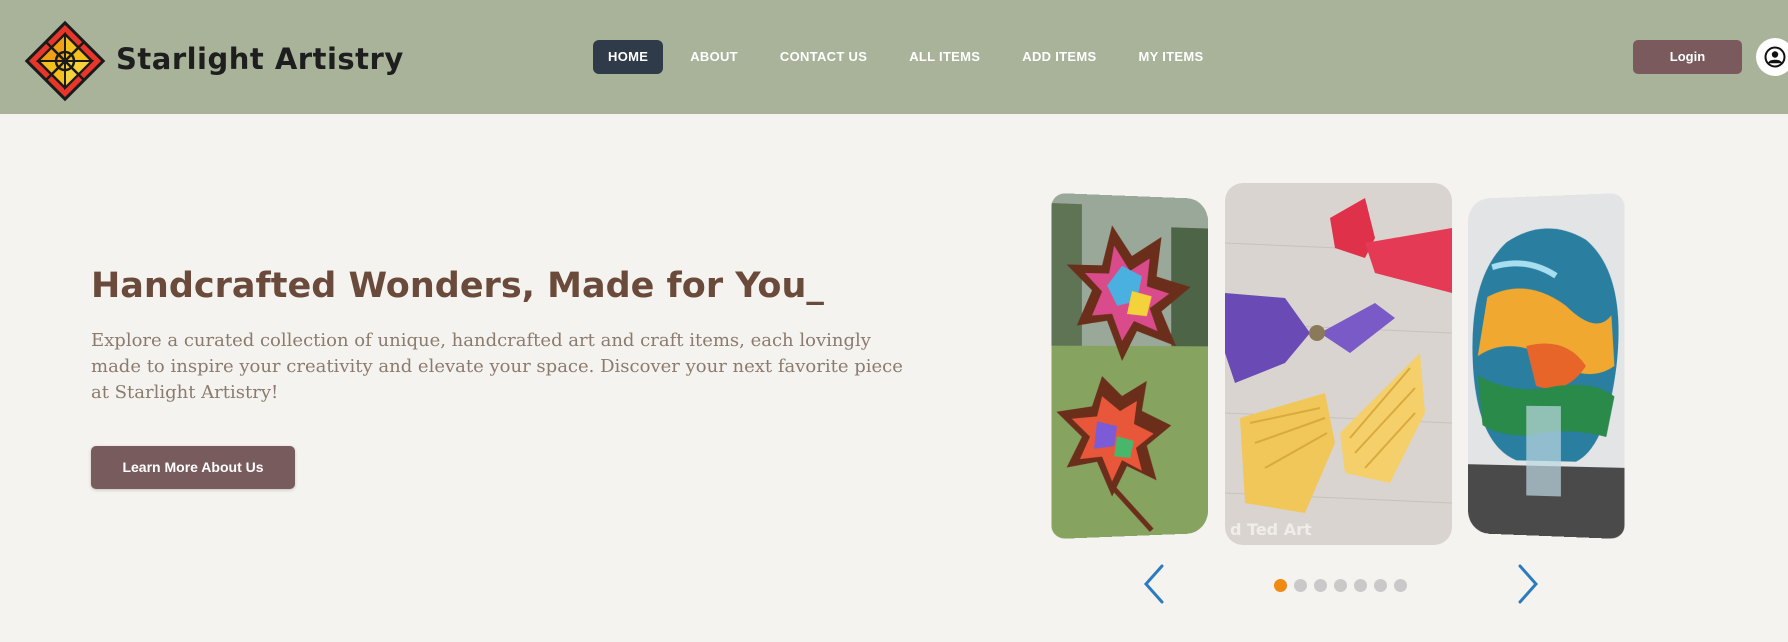 Image resolution: width=1788 pixels, height=642 pixels. I want to click on starlight-logo-icon, so click(65, 61).